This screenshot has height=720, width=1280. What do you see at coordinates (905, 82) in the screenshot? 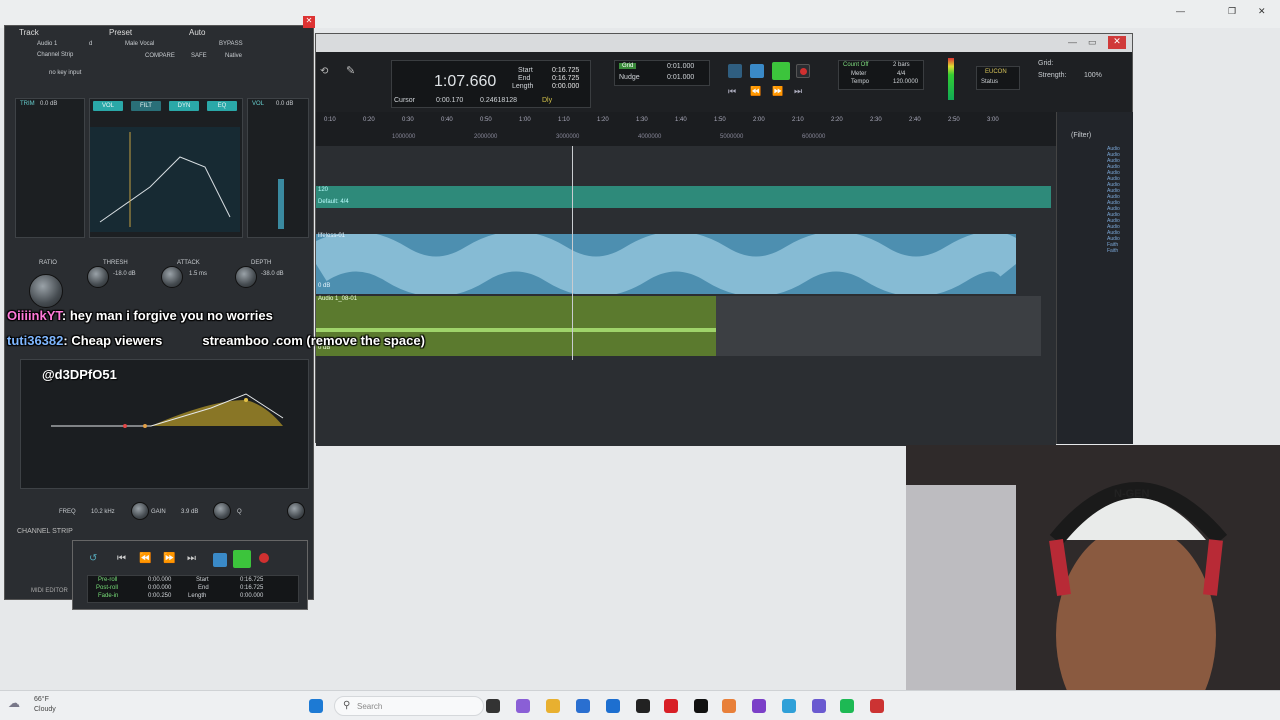
I see `tempo-value: 120.0000` at bounding box center [905, 82].